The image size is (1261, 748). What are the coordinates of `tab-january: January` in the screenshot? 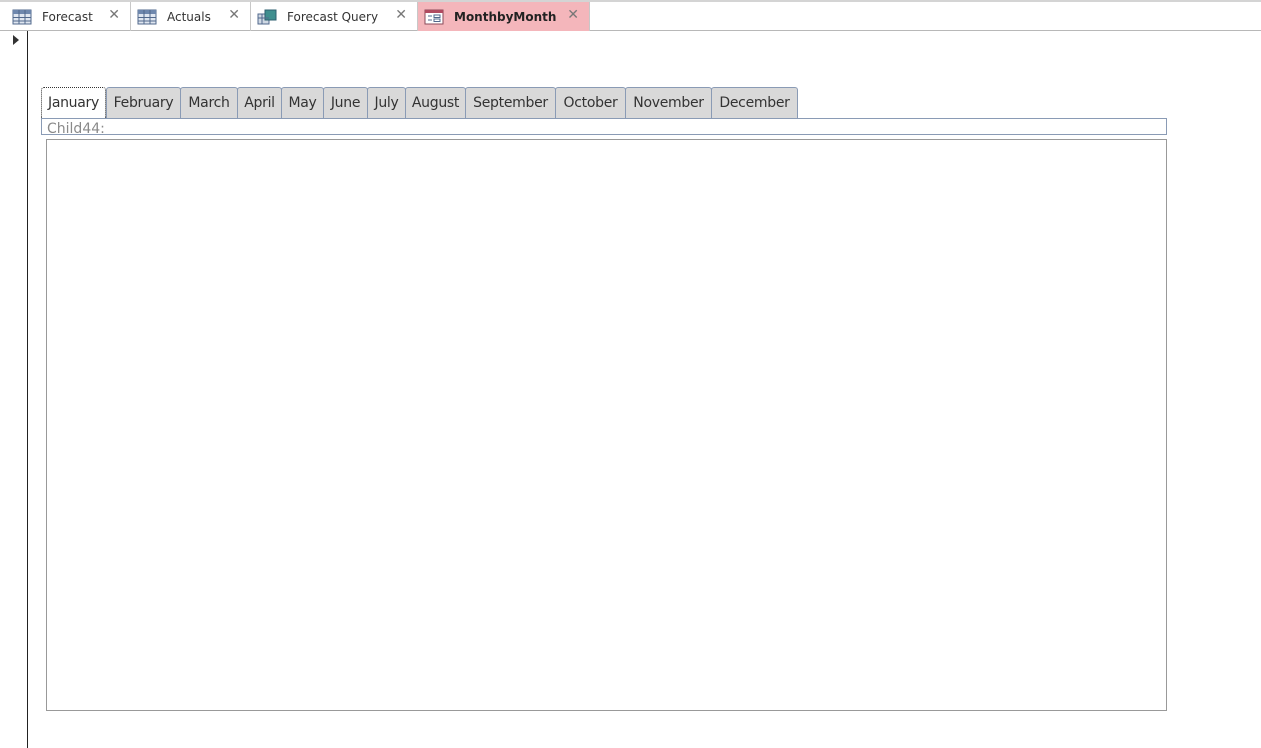 It's located at (73, 102).